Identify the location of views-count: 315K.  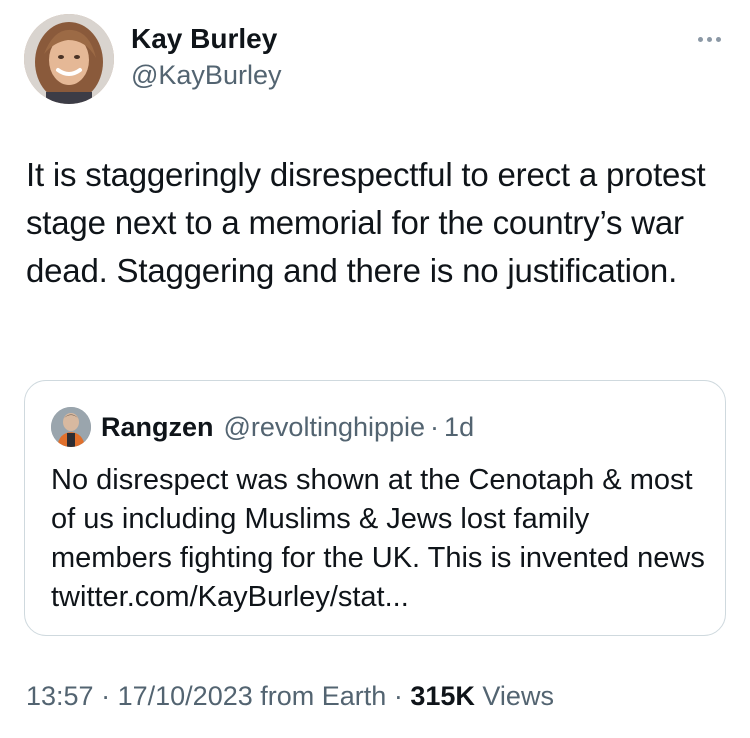
(442, 696).